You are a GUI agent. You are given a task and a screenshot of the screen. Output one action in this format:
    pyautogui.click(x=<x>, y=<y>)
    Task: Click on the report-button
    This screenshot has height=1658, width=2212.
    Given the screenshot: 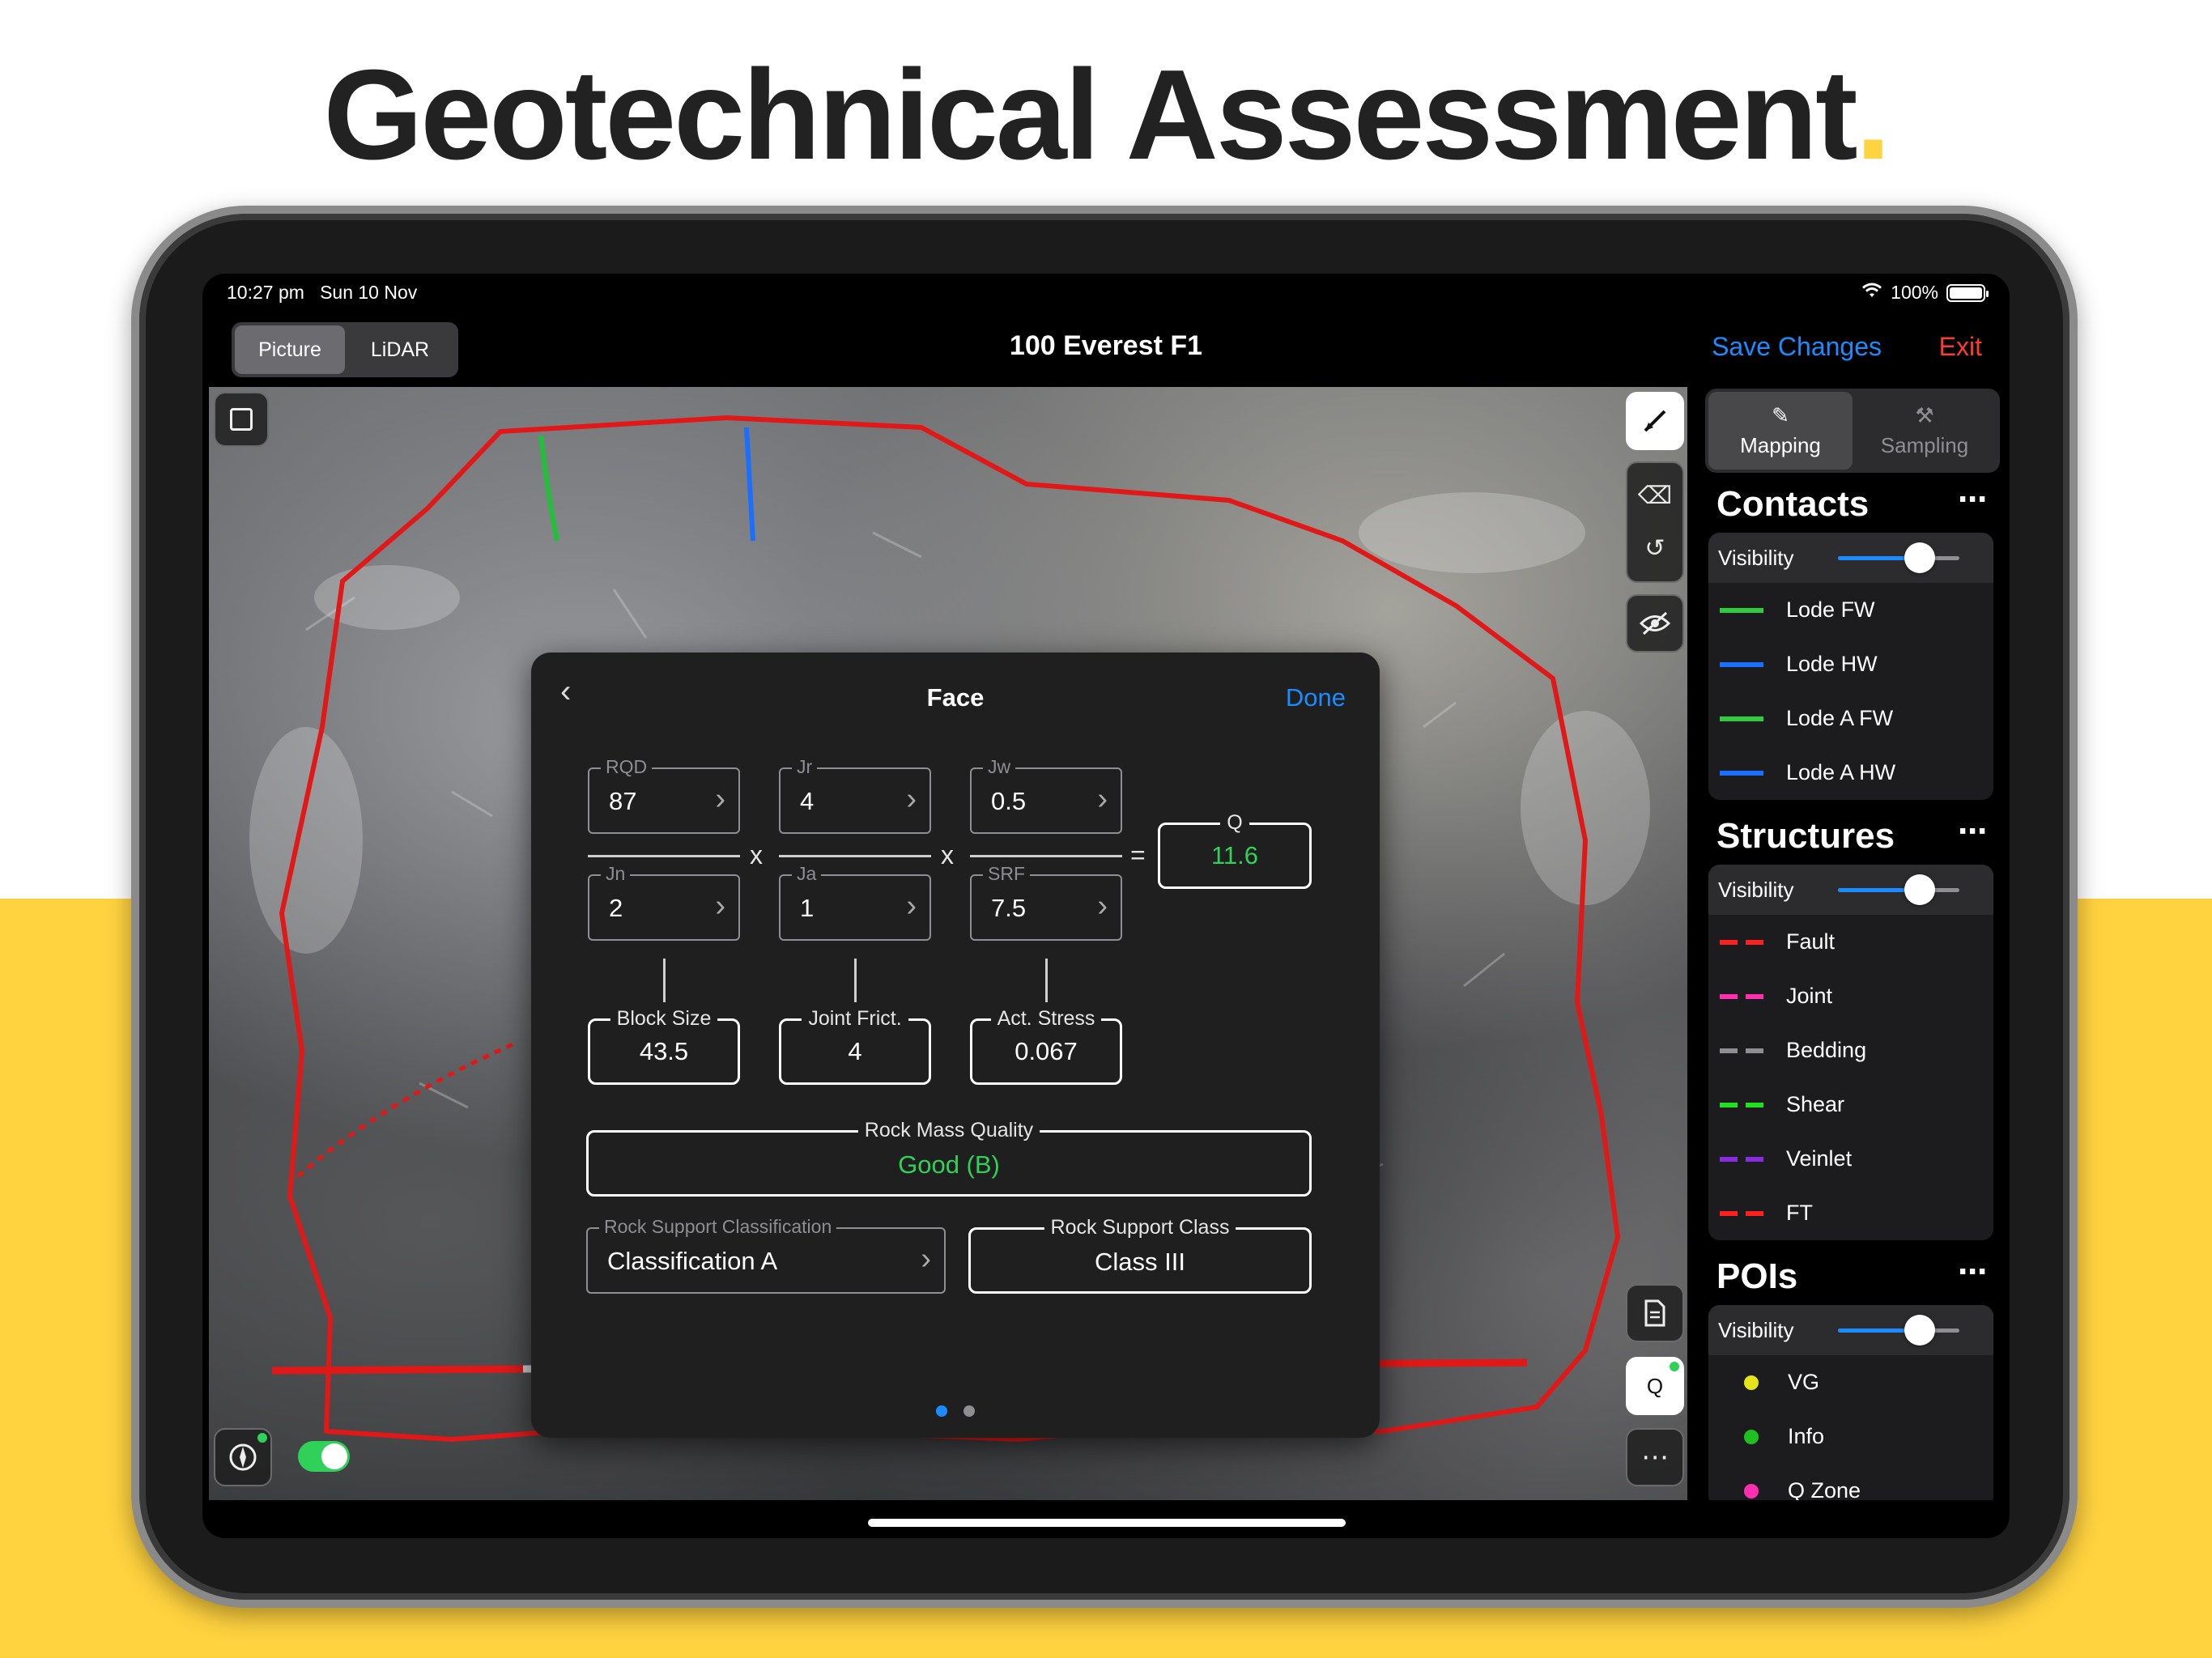 What is the action you would take?
    pyautogui.click(x=1655, y=1313)
    